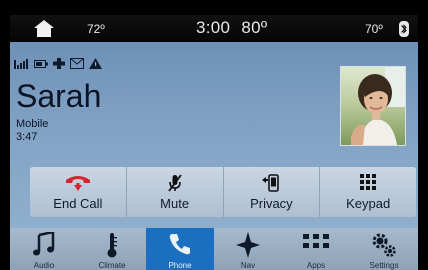  I want to click on privacy-label: Privacy, so click(271, 203).